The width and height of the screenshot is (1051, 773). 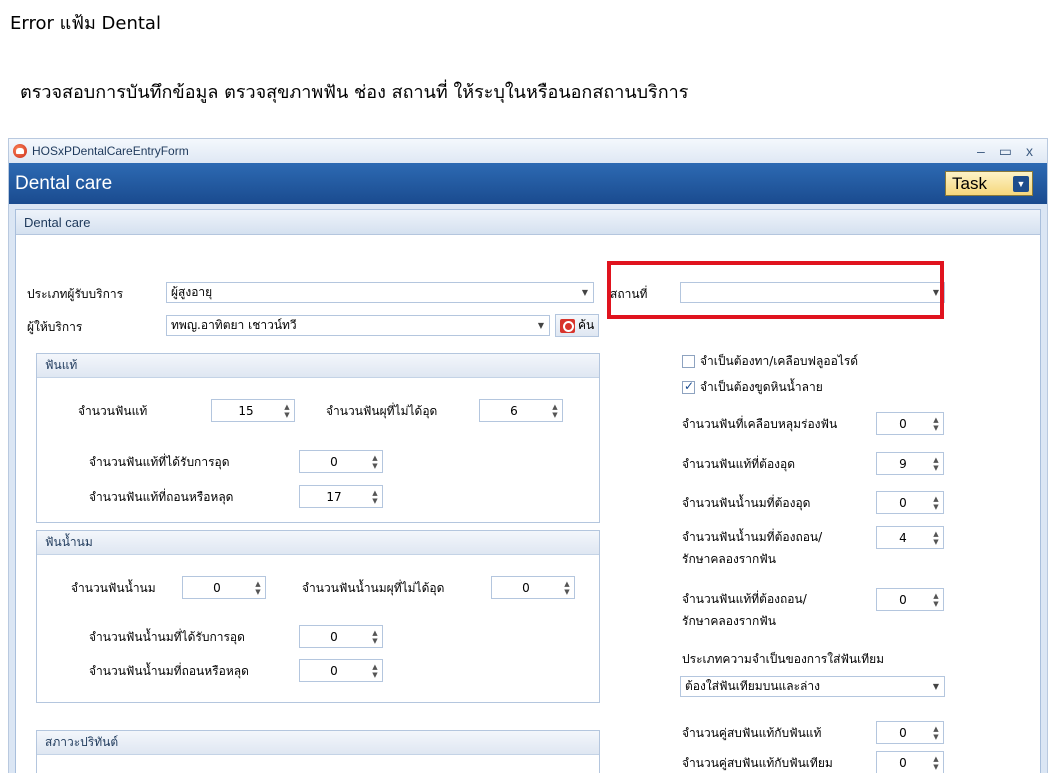 I want to click on permanent-extracted-value: 17, so click(x=334, y=496).